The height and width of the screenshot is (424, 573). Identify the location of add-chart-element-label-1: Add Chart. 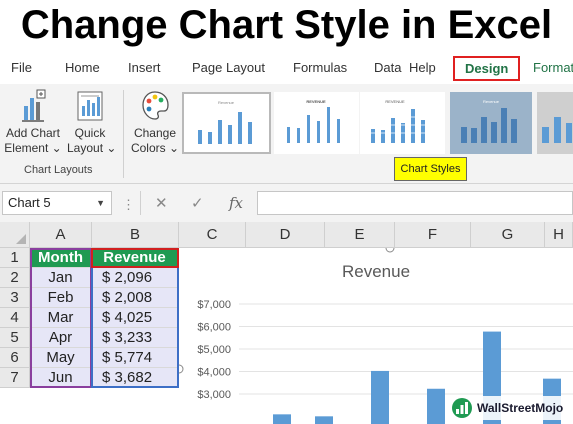
(33, 133).